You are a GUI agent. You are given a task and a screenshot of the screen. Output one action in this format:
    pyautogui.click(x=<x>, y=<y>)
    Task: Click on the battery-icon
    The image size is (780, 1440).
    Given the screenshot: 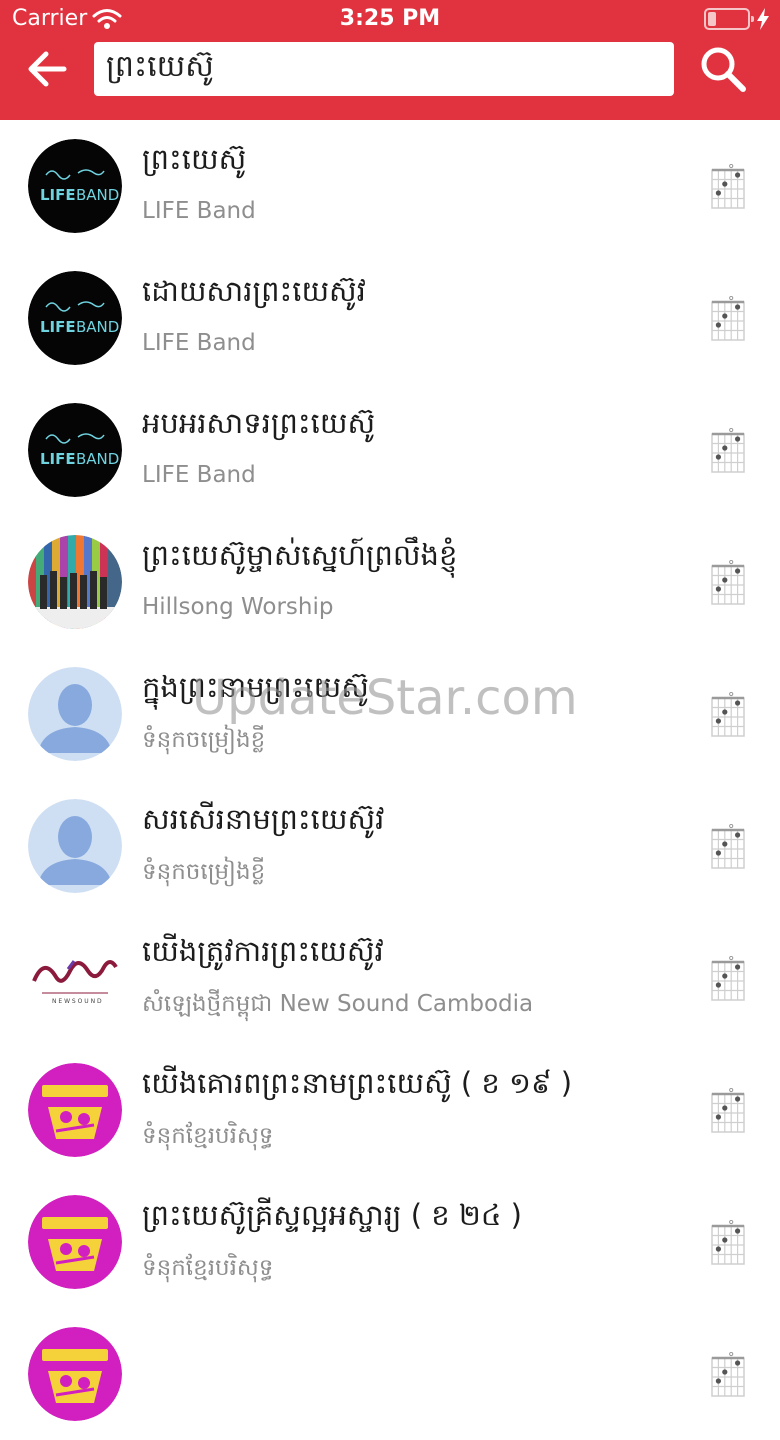 What is the action you would take?
    pyautogui.click(x=729, y=19)
    